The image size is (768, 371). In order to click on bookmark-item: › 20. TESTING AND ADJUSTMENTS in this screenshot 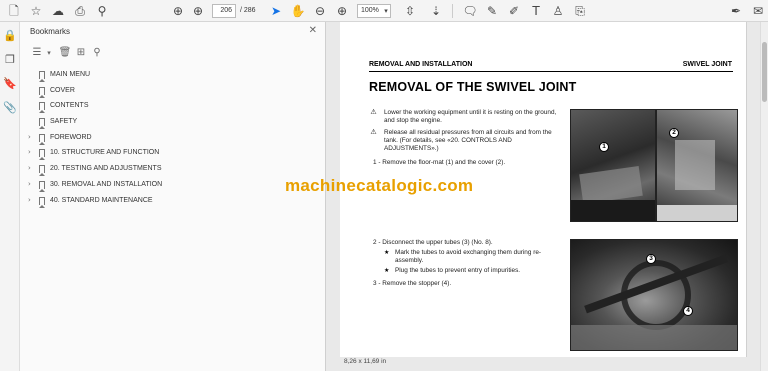, I will do `click(173, 169)`.